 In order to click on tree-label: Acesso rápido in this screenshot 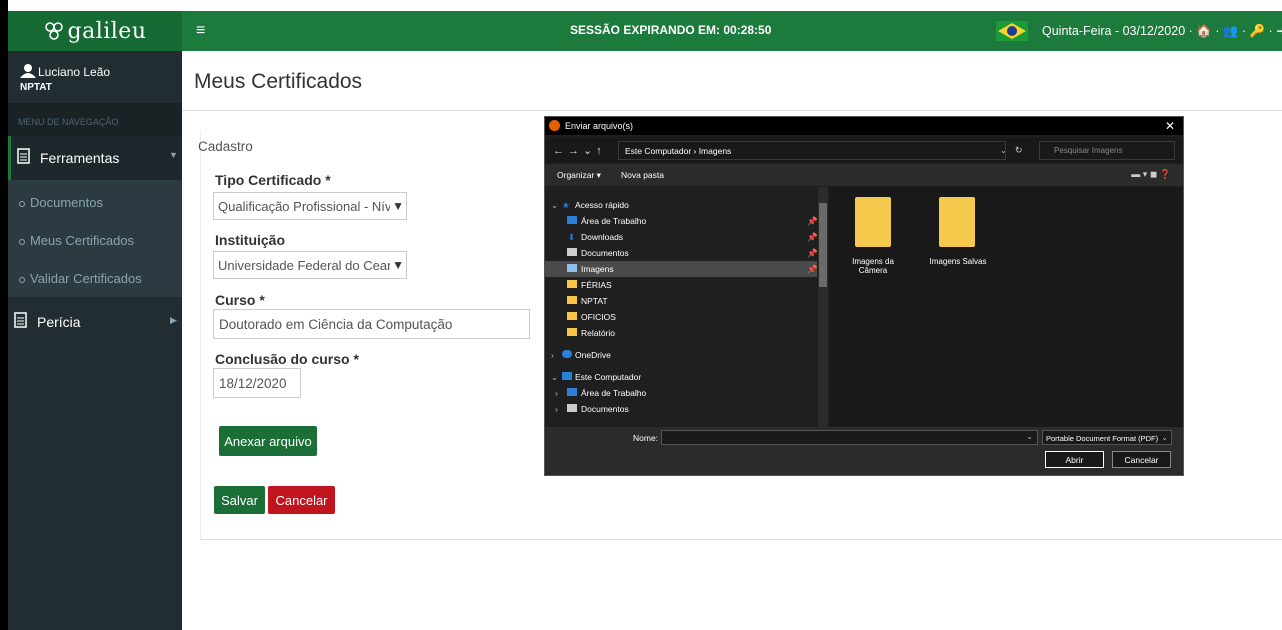, I will do `click(602, 205)`.